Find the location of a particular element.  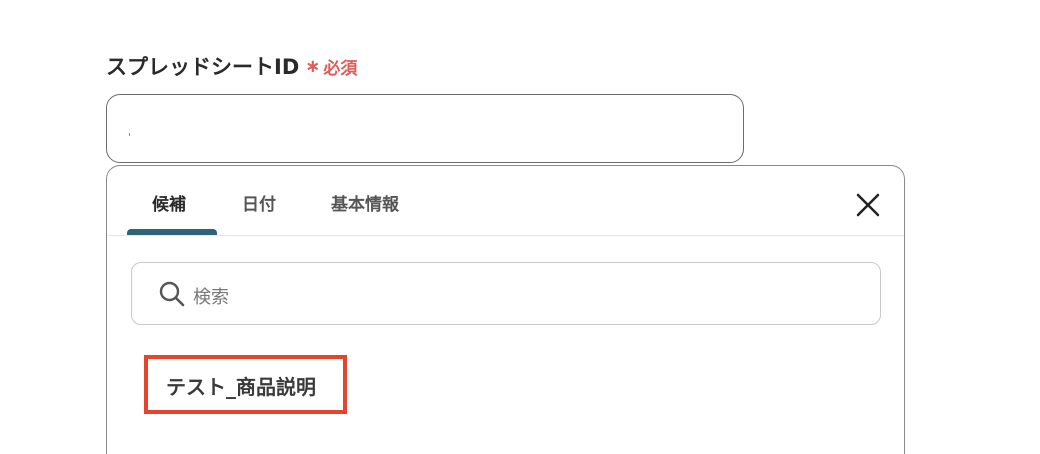

required-text: 必須 is located at coordinates (340, 68).